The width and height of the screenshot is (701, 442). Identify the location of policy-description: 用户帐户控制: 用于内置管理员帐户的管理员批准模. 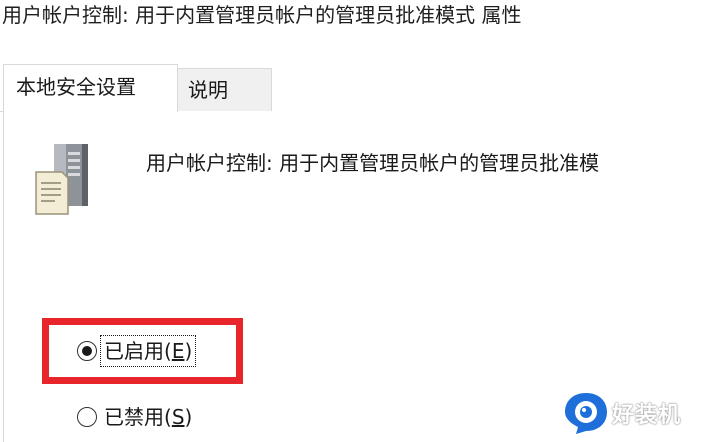
(373, 163).